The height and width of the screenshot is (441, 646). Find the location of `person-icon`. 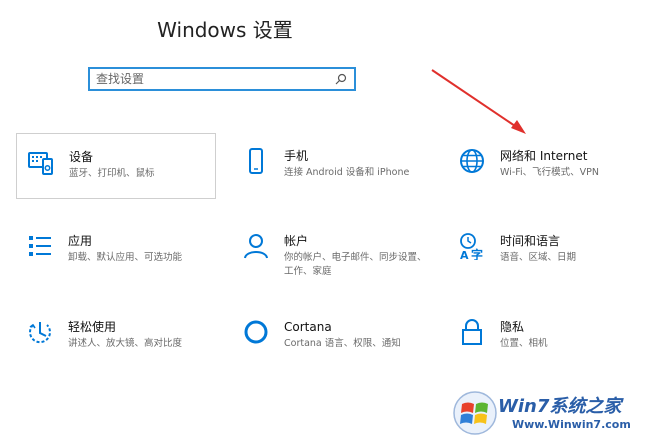

person-icon is located at coordinates (256, 246).